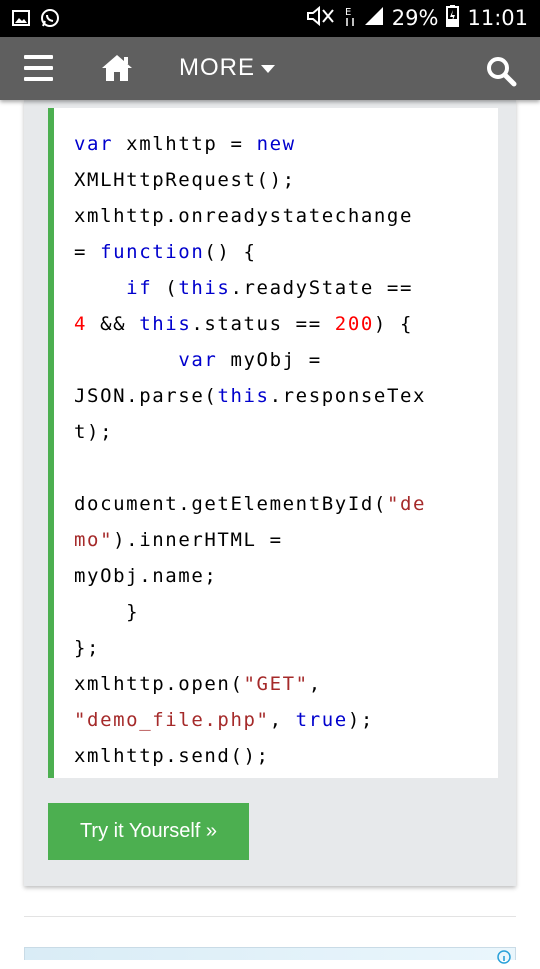 The height and width of the screenshot is (969, 540). I want to click on code-token: ) {, so click(393, 324).